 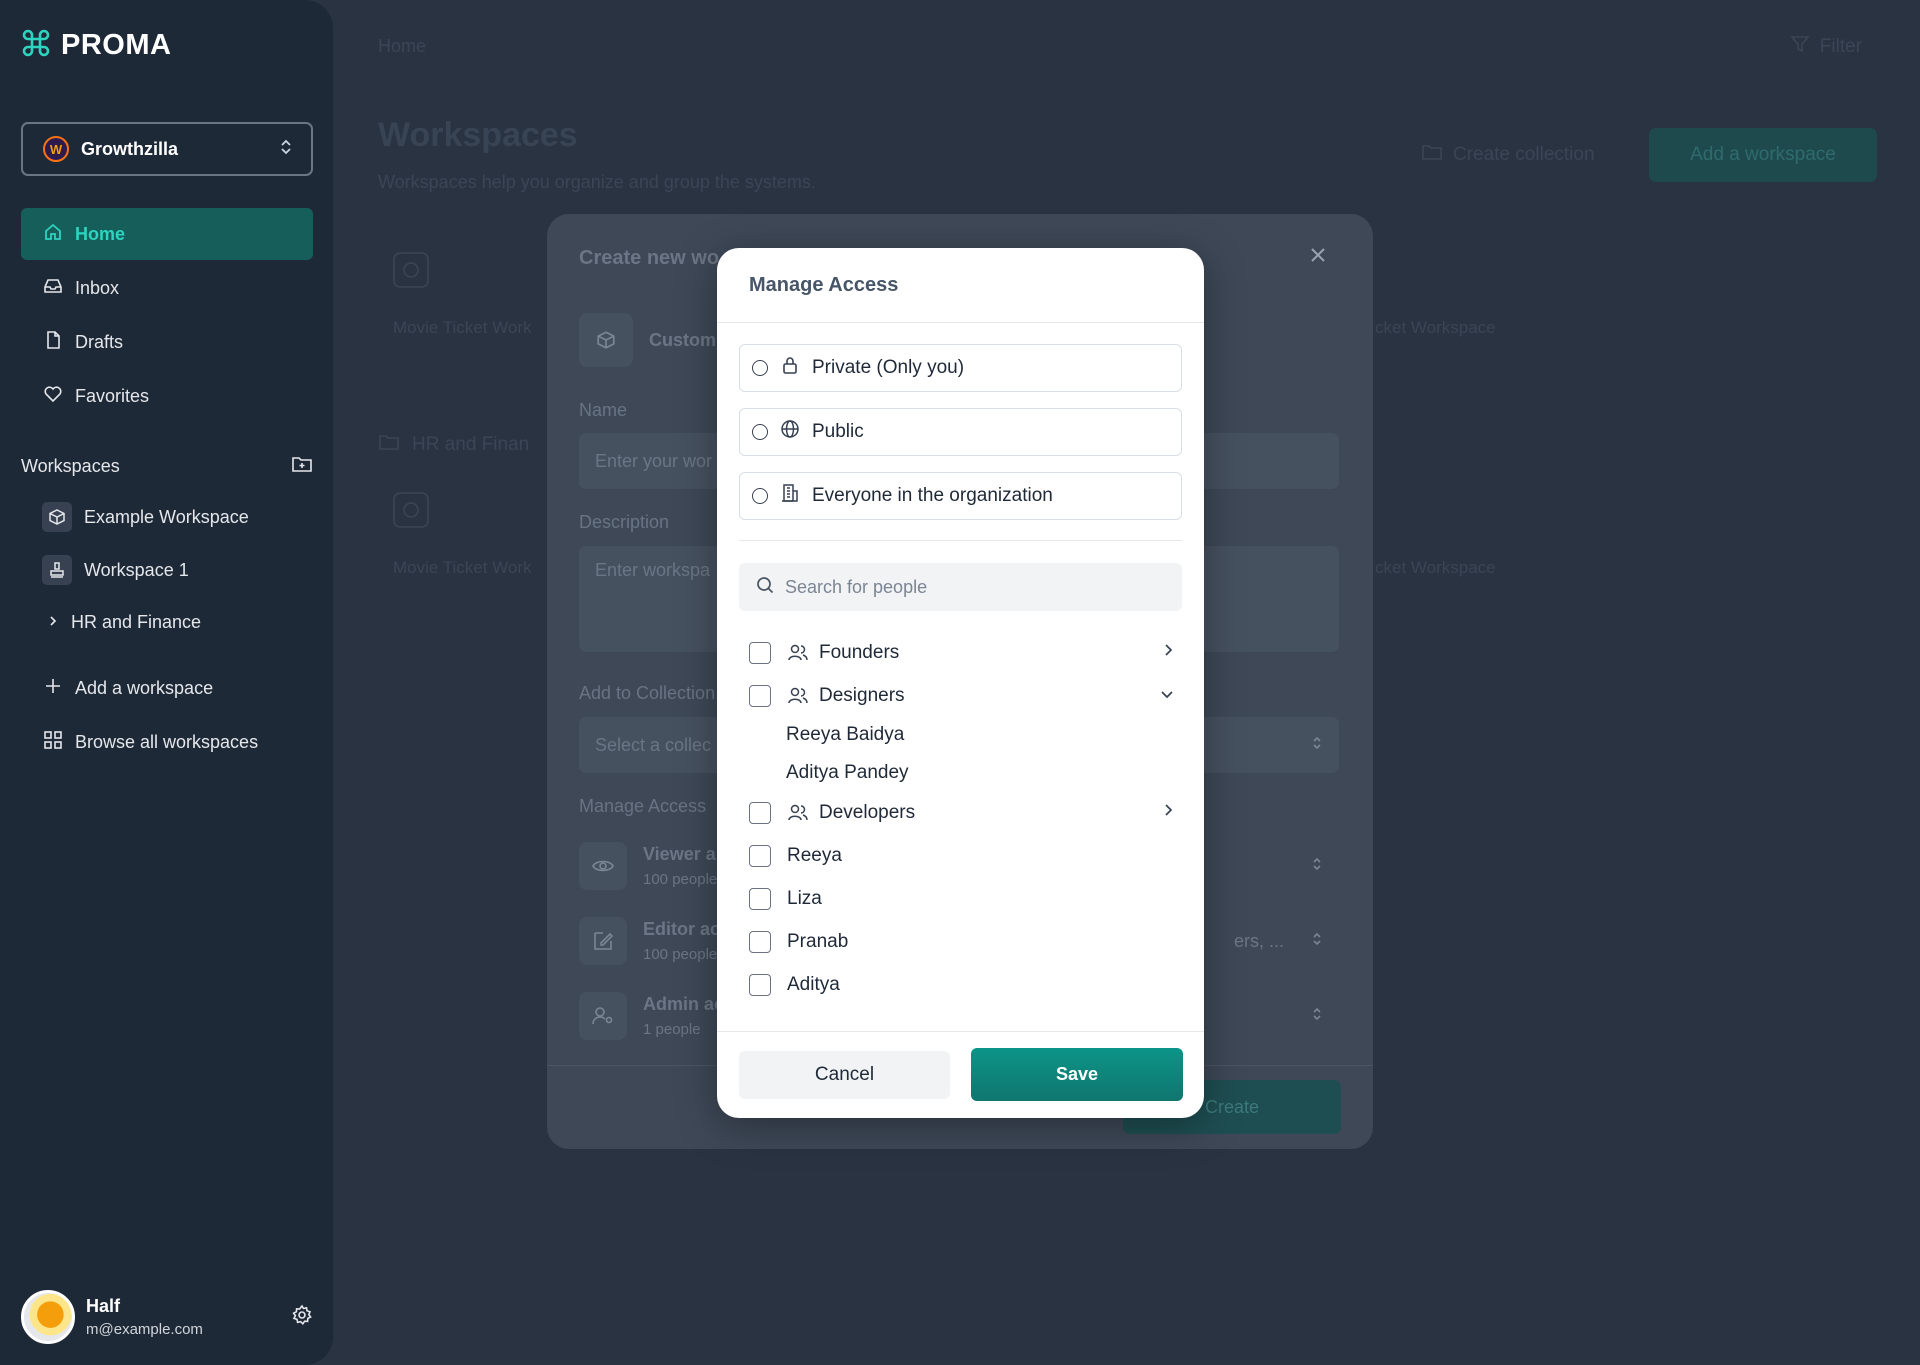 I want to click on save-button: Save, so click(x=1077, y=1074).